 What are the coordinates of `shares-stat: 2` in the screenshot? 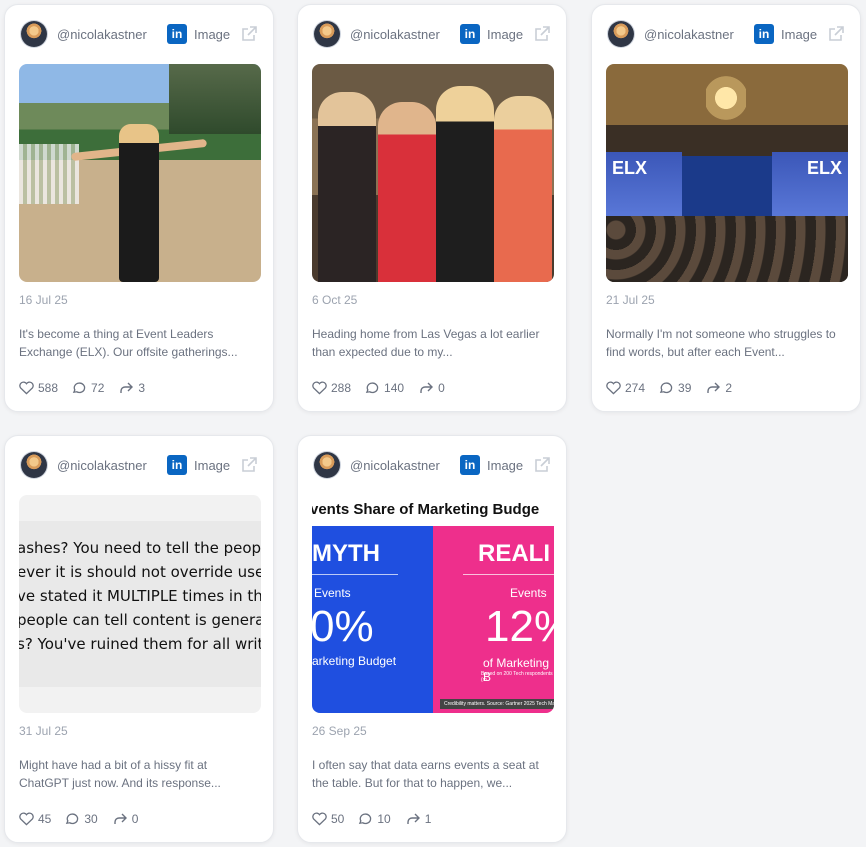 It's located at (718, 388).